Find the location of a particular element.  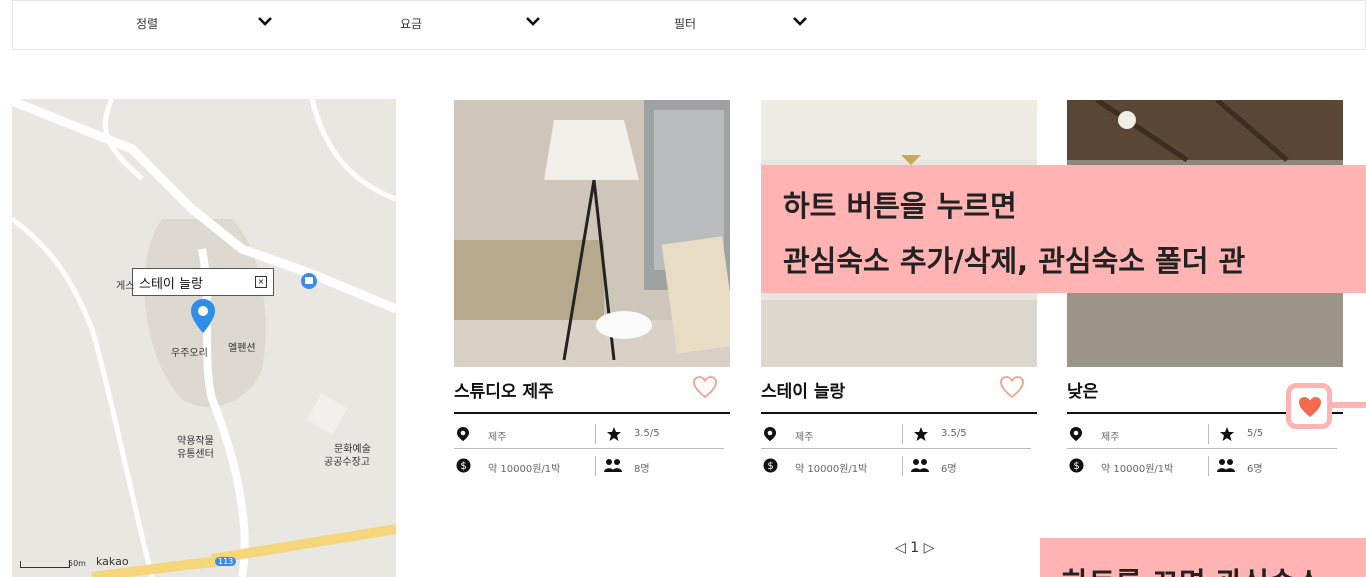

info-row: $ 약 10000원/1박 8명 is located at coordinates (589, 466).